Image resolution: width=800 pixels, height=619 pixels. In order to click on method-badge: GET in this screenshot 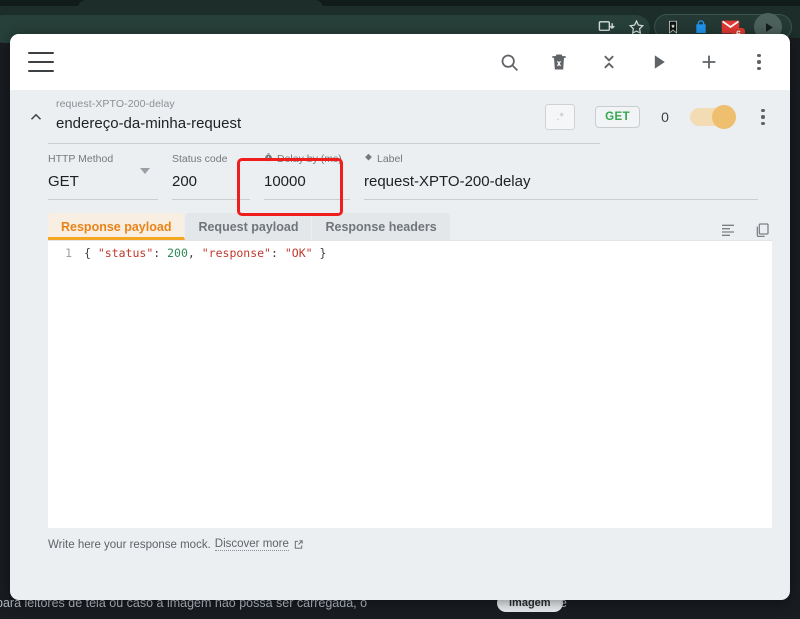, I will do `click(617, 117)`.